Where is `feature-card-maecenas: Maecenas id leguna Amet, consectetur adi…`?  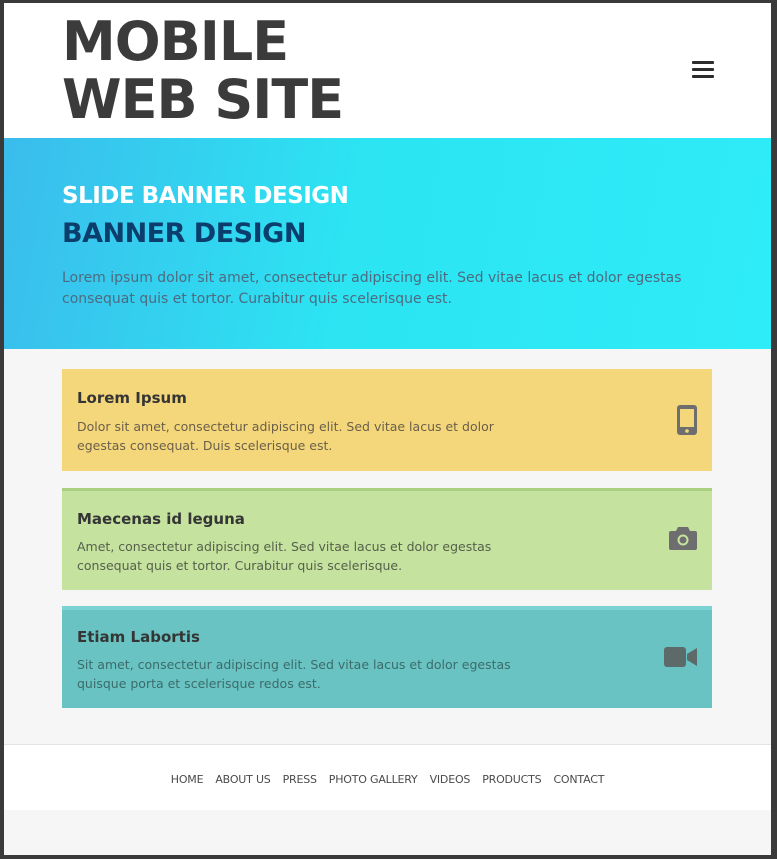 feature-card-maecenas: Maecenas id leguna Amet, consectetur adi… is located at coordinates (387, 539).